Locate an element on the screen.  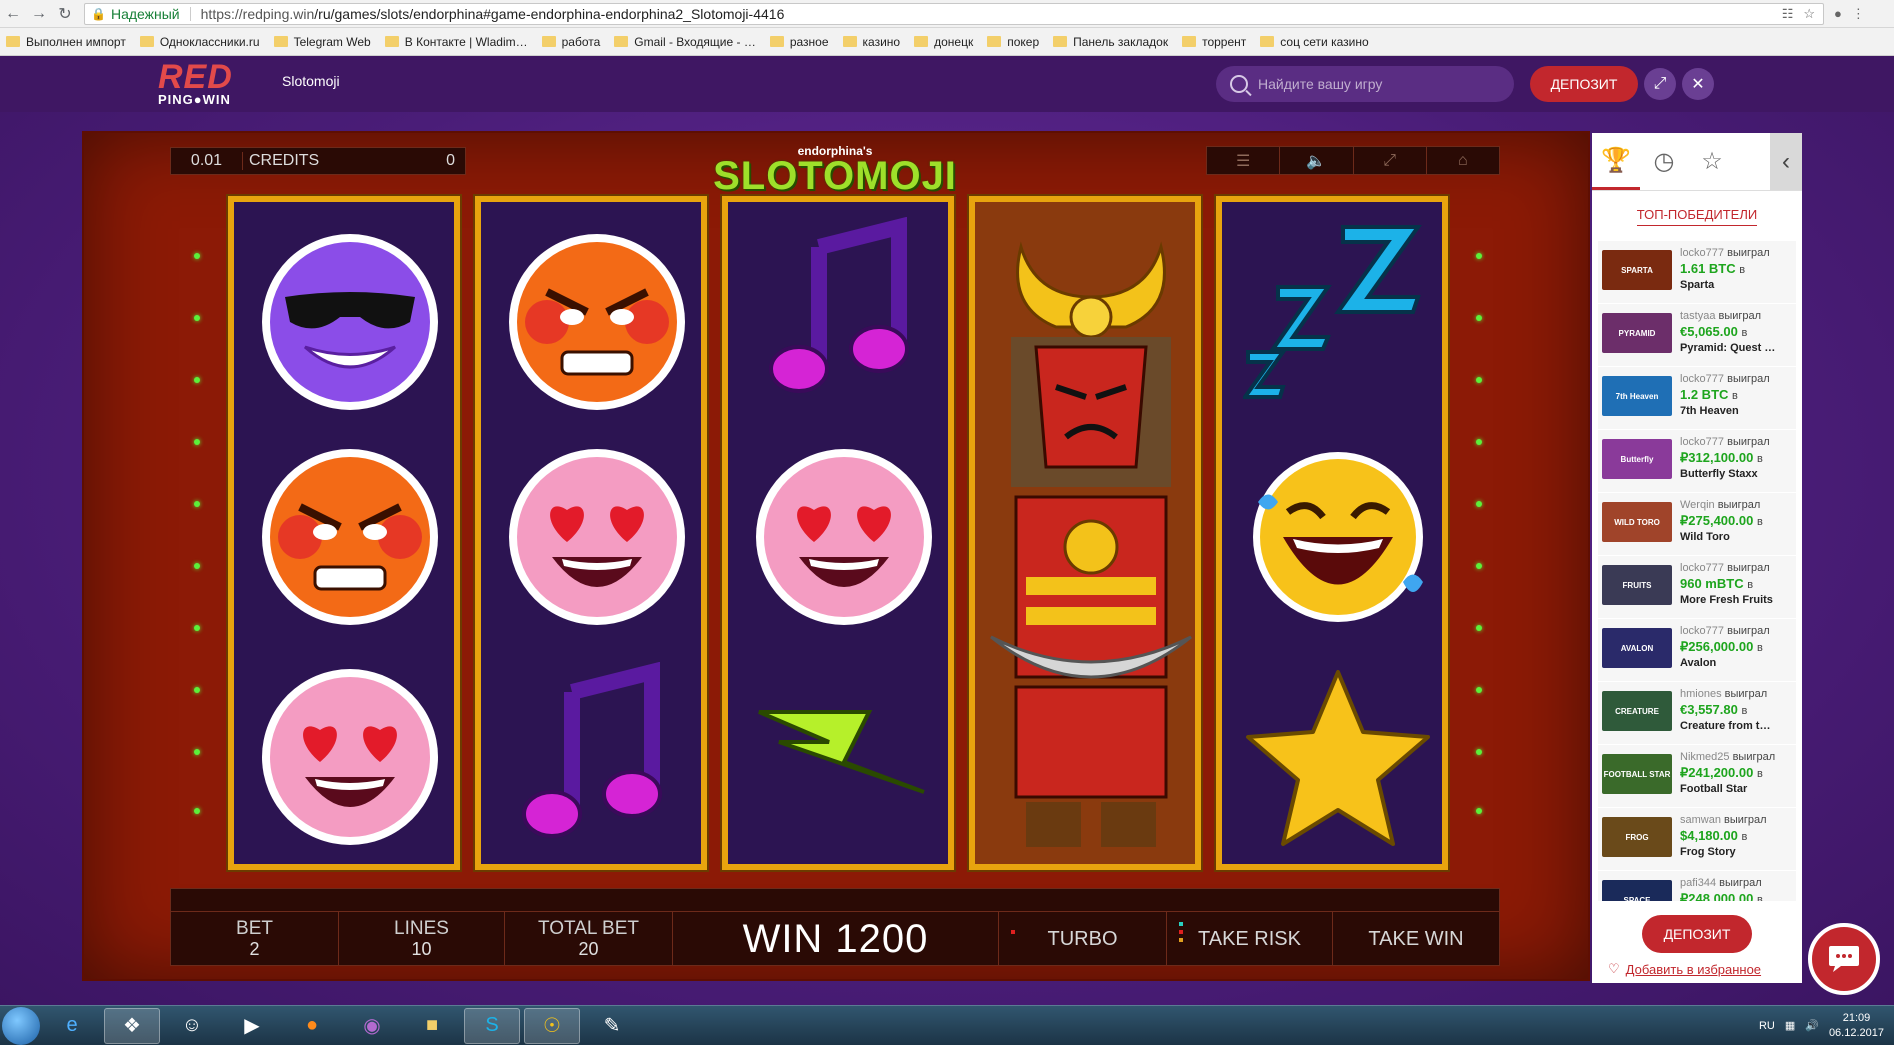
winner-row: SPARTA locko777 выиграл 1.61 BTC в Sparta is located at coordinates (1697, 272).